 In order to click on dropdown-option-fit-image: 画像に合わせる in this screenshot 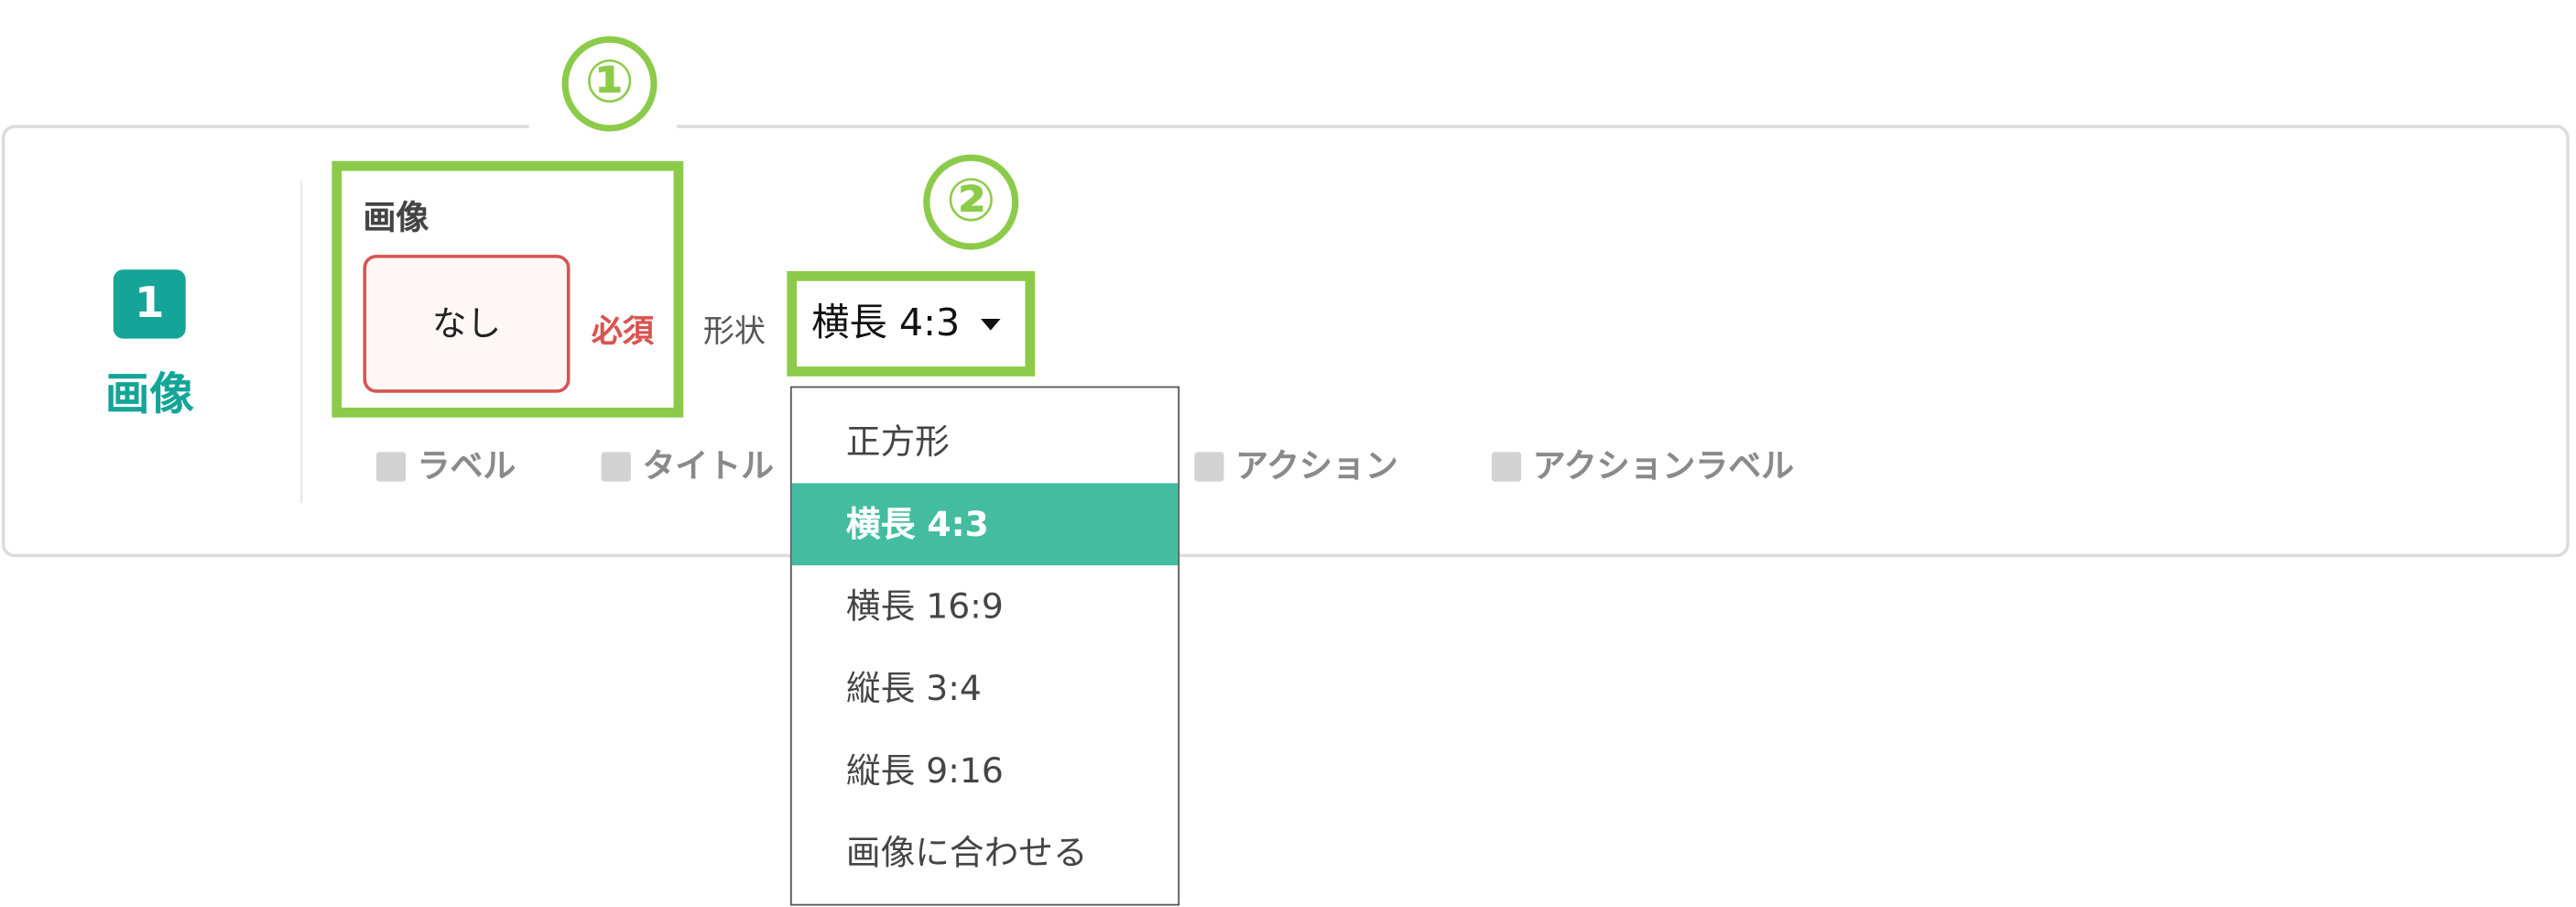, I will do `click(985, 853)`.